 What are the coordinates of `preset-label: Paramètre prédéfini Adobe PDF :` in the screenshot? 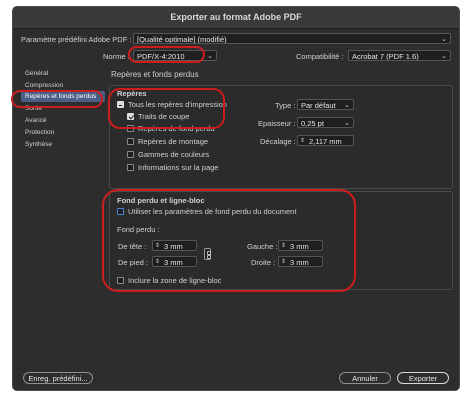 It's located at (76, 39).